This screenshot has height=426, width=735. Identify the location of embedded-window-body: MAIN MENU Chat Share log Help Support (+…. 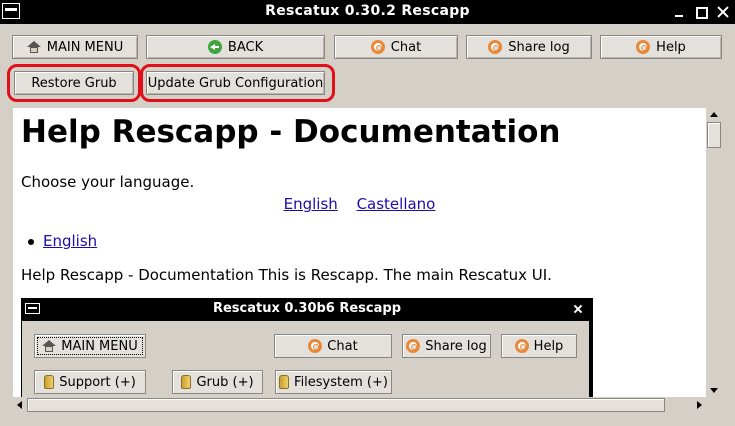
(305, 359).